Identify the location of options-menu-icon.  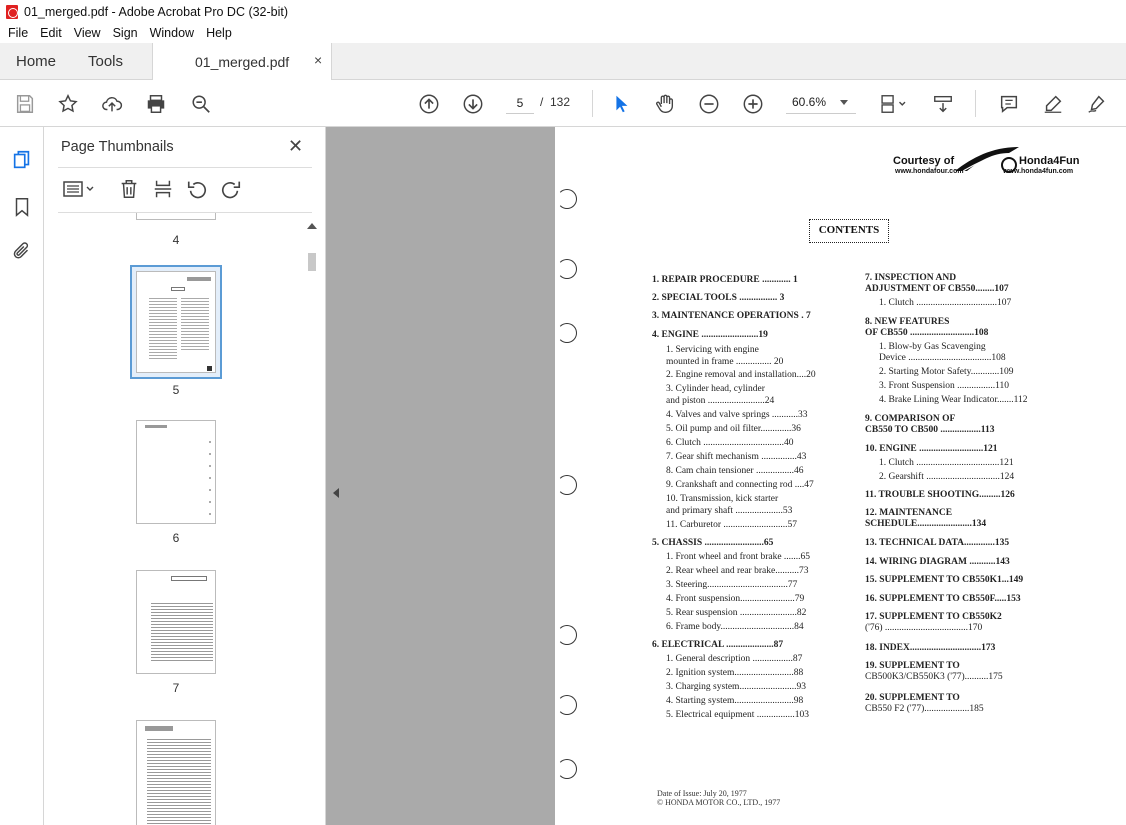
(79, 189).